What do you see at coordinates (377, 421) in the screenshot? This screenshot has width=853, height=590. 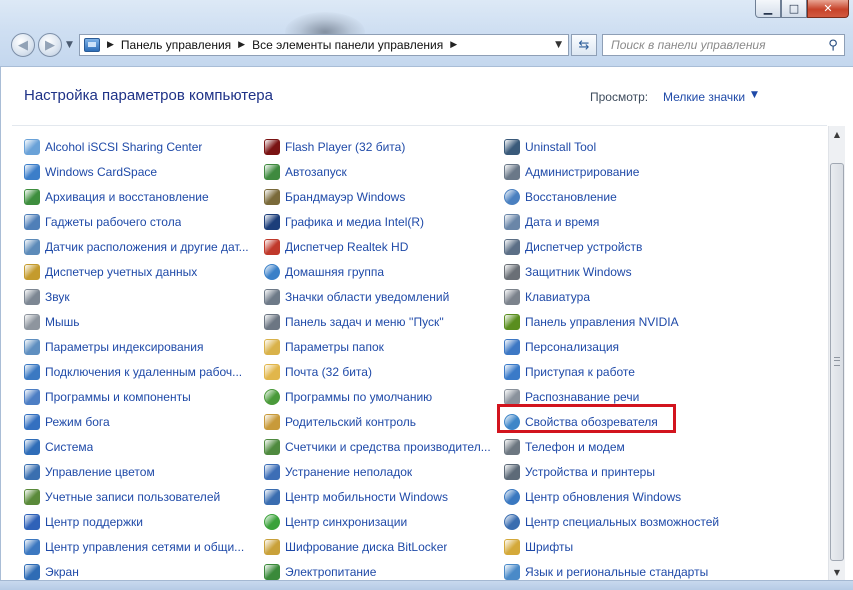 I see `control-panel-item: Родительский контроль` at bounding box center [377, 421].